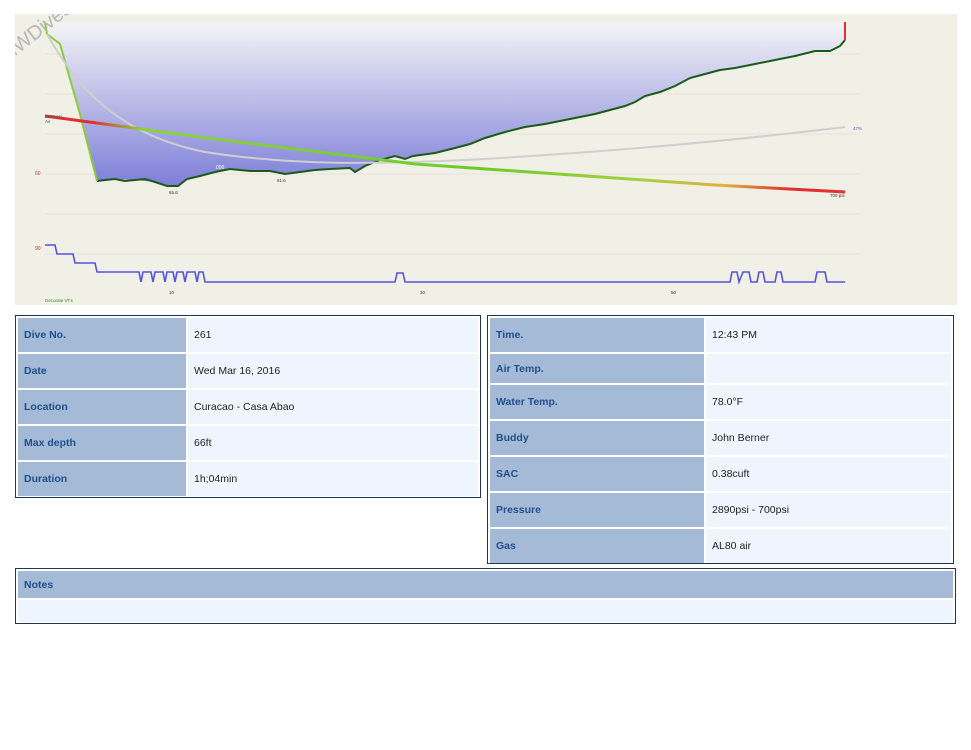 The image size is (971, 750). I want to click on pressure-label: Pressure, so click(597, 510).